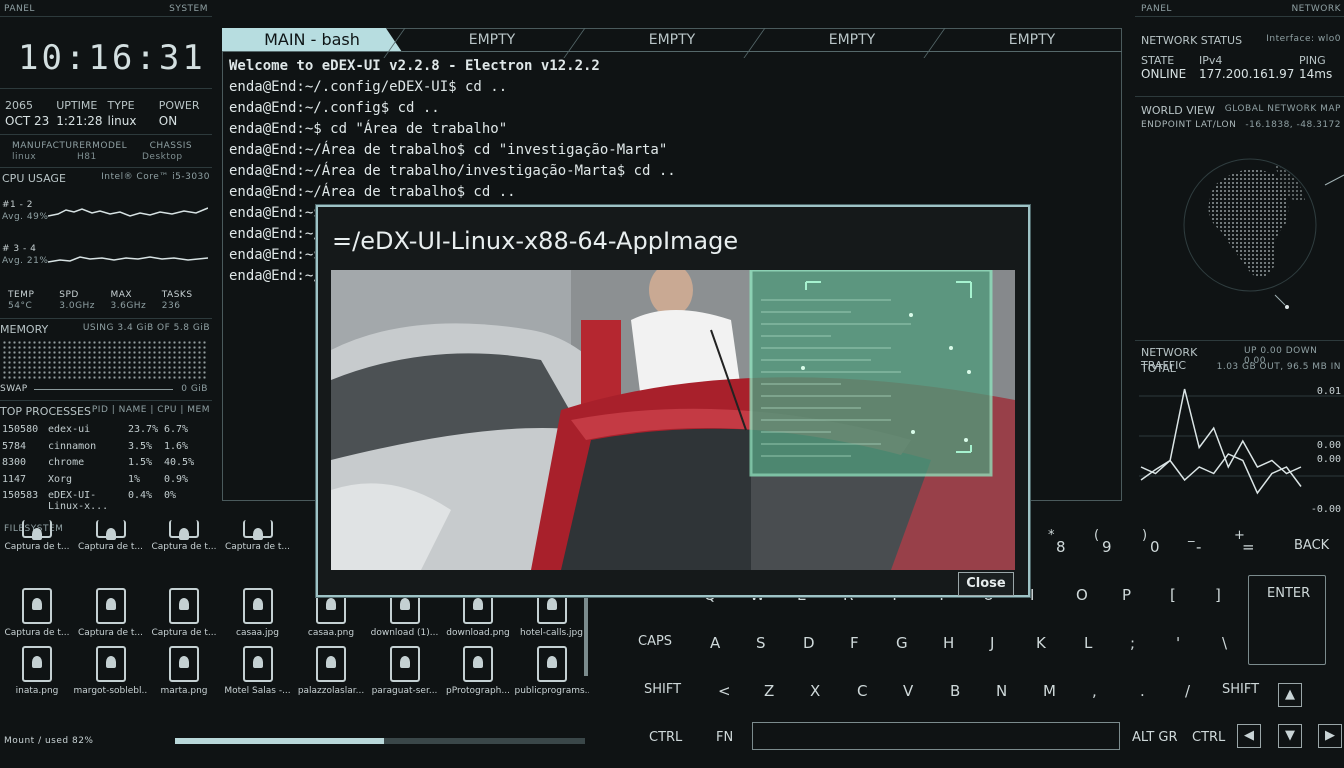 This screenshot has height=768, width=1344. What do you see at coordinates (1082, 595) in the screenshot?
I see `key-o: O` at bounding box center [1082, 595].